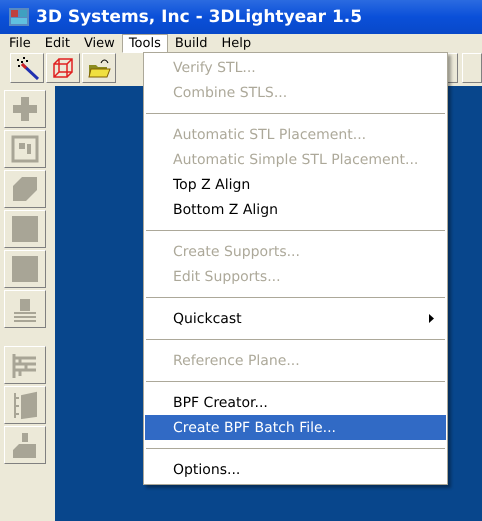 The image size is (482, 521). I want to click on open-button, so click(99, 68).